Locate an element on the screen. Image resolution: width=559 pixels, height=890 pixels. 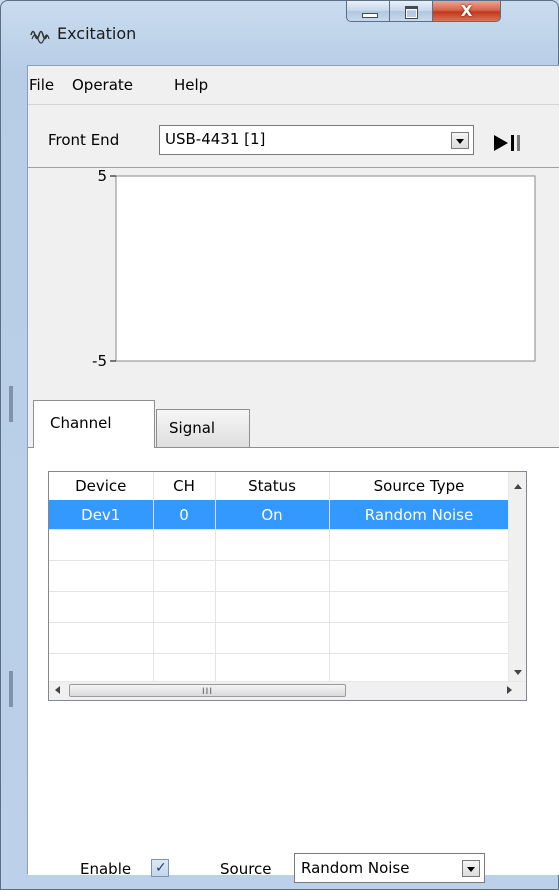
enable-label: Enable is located at coordinates (106, 869).